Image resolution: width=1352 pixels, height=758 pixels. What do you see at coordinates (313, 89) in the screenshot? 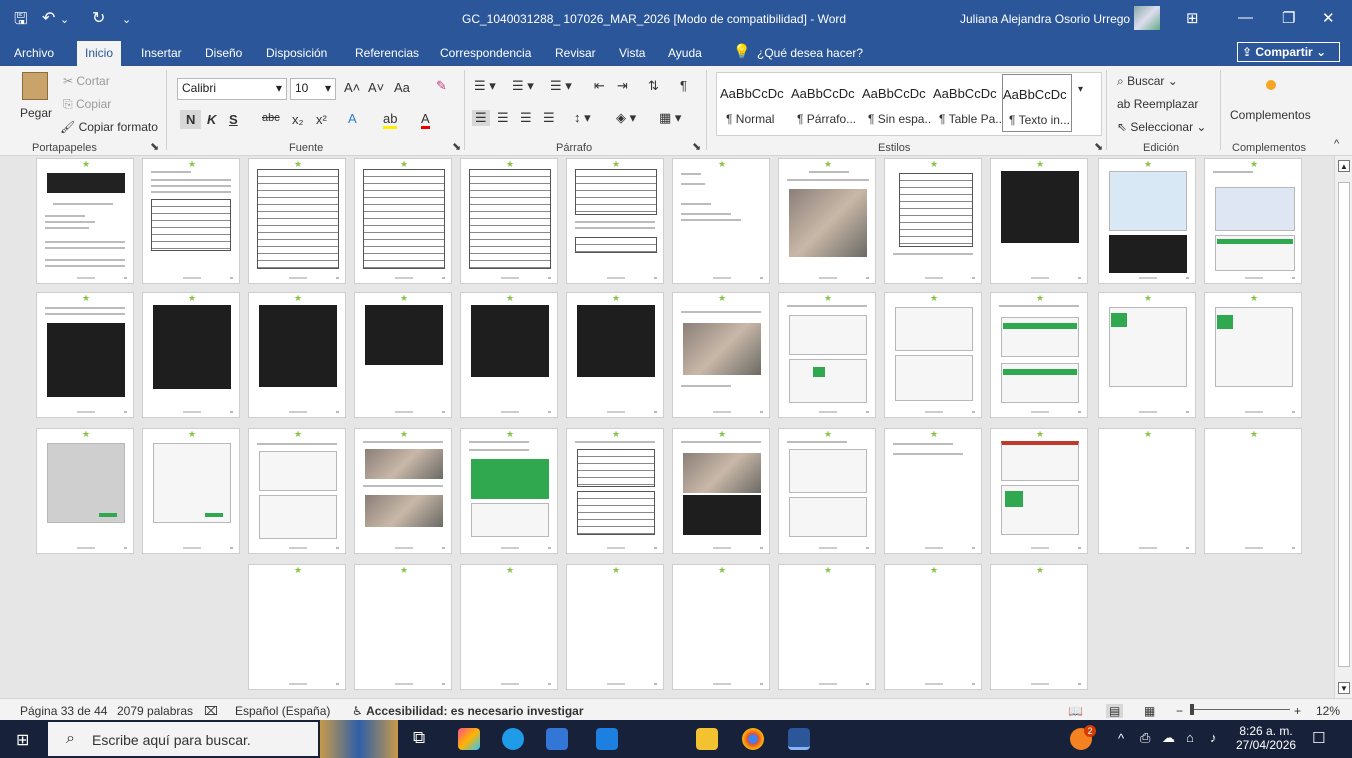
I see `font-size-dropdown: 10 ▾` at bounding box center [313, 89].